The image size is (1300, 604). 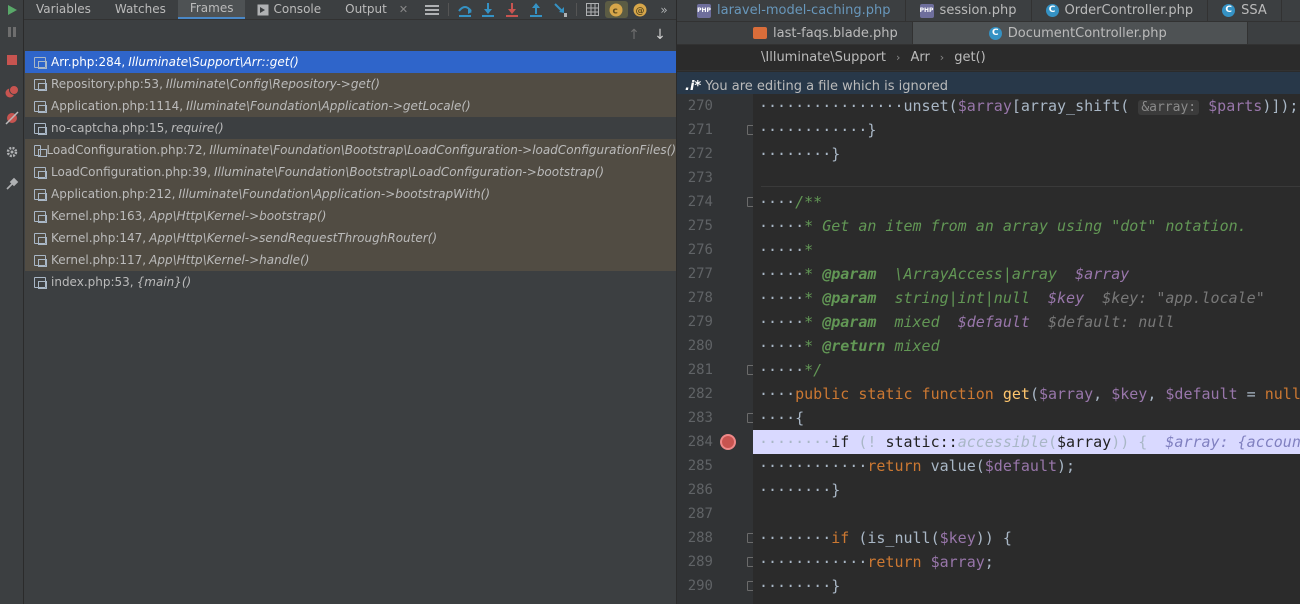 What do you see at coordinates (593, 9) in the screenshot?
I see `evaluate-expression-icon` at bounding box center [593, 9].